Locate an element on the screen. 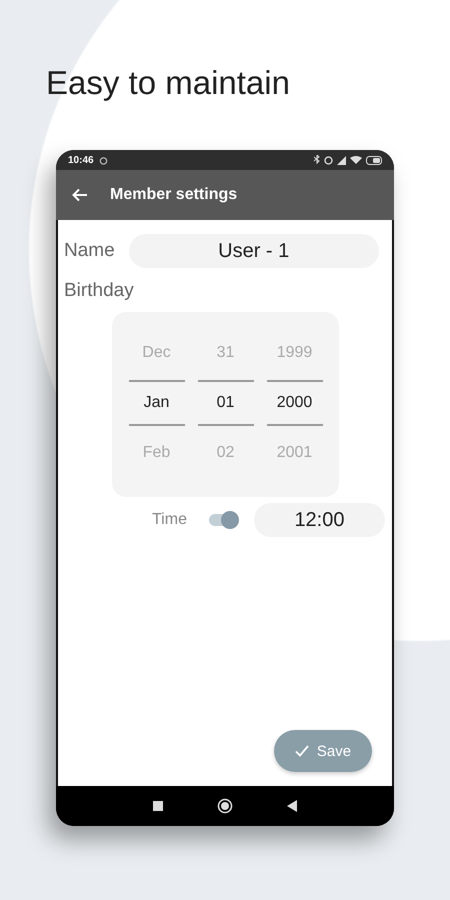 The width and height of the screenshot is (450, 900). bluetooth-icon is located at coordinates (317, 160).